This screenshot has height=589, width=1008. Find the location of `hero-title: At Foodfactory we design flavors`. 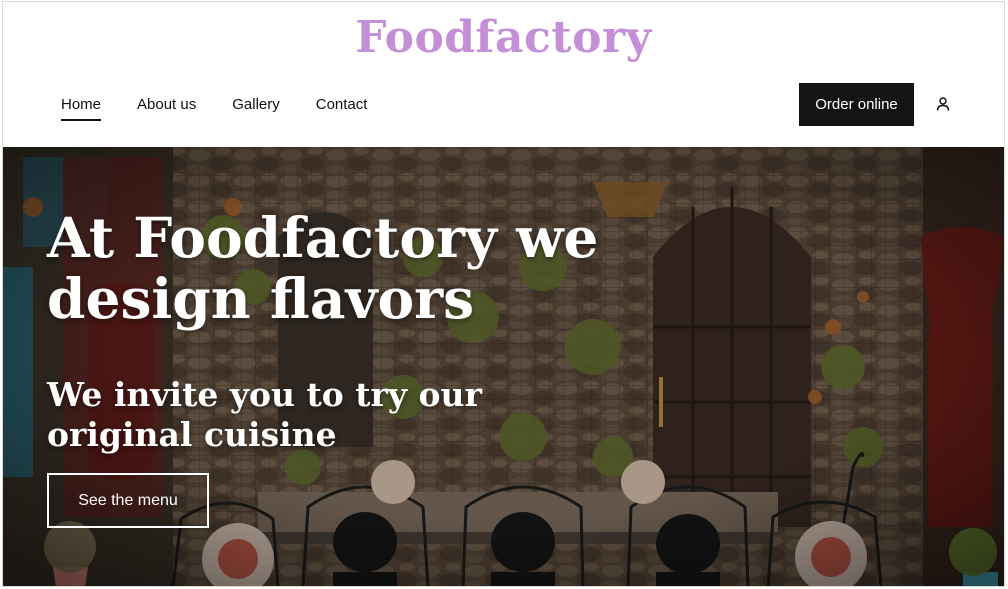

hero-title: At Foodfactory we design flavors is located at coordinates (323, 268).